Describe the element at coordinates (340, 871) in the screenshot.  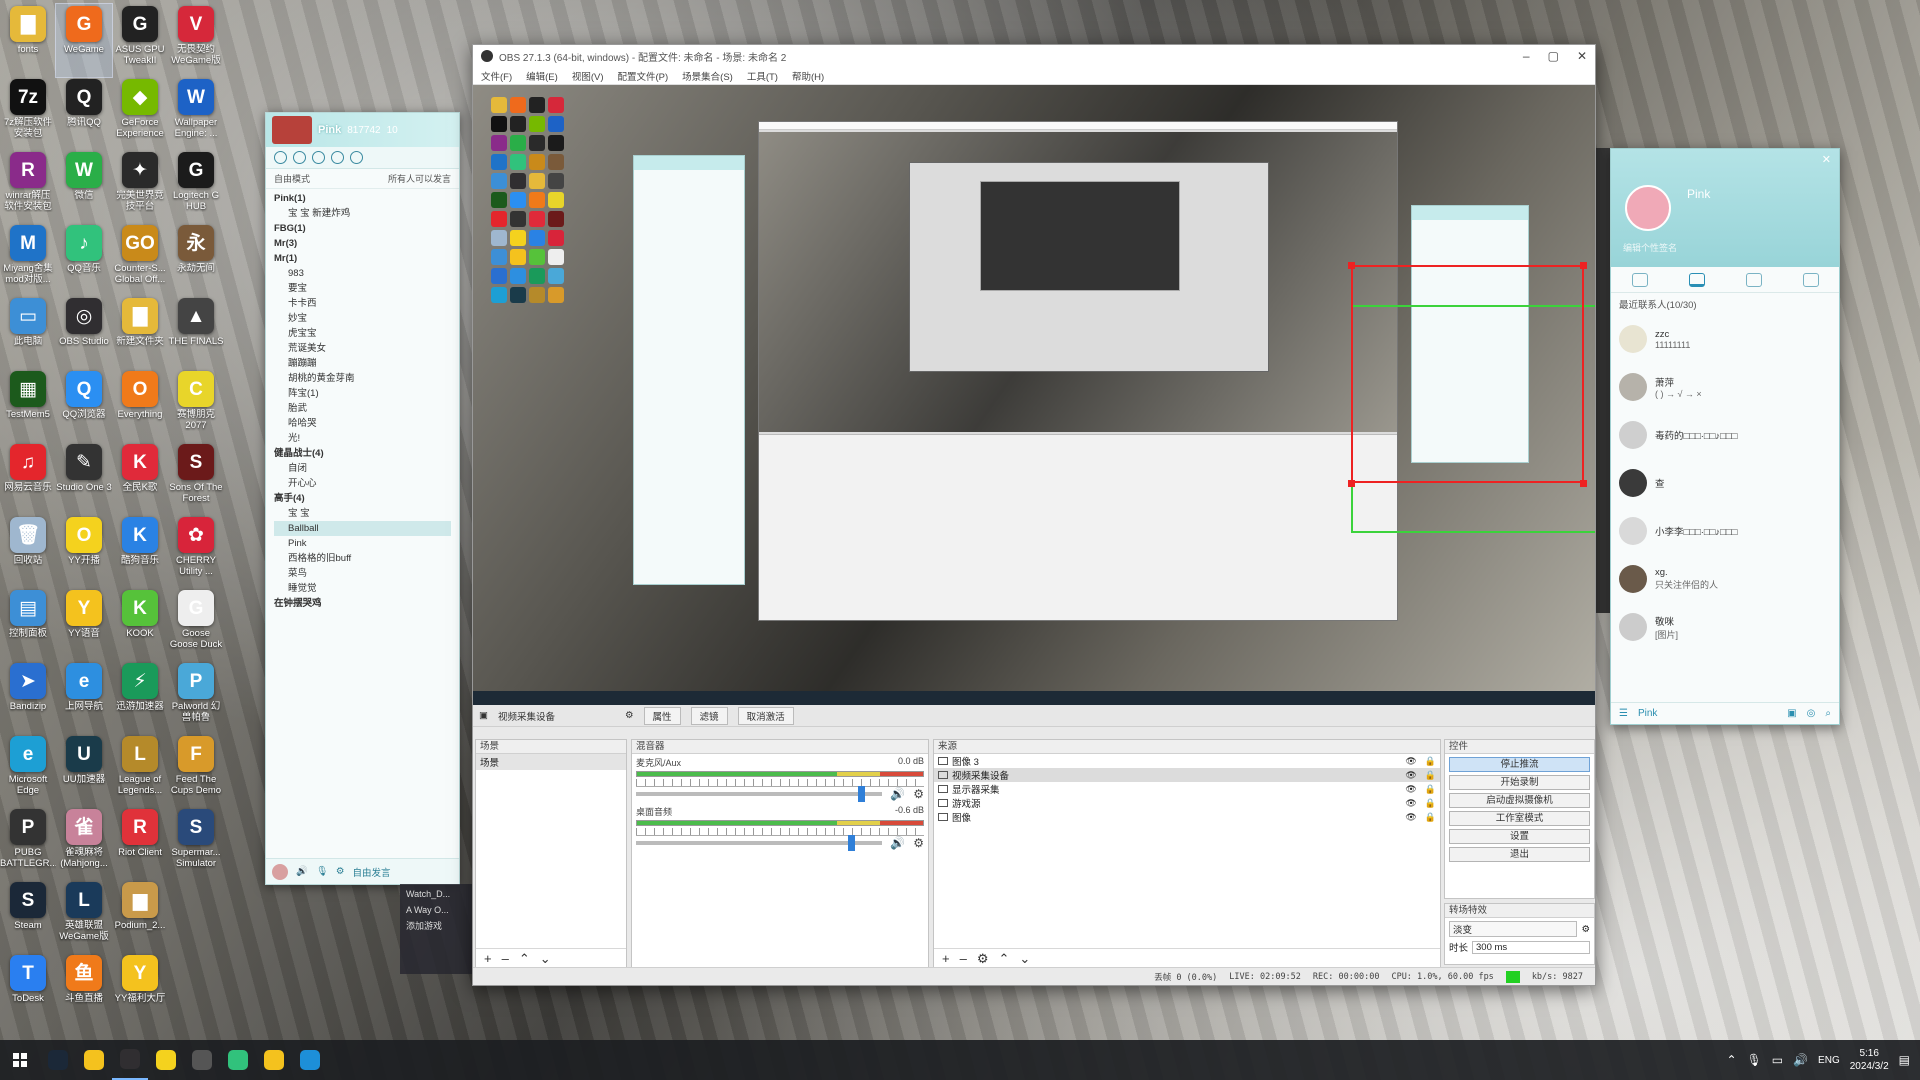
I see `equalizer-icon: ⚙` at that location.